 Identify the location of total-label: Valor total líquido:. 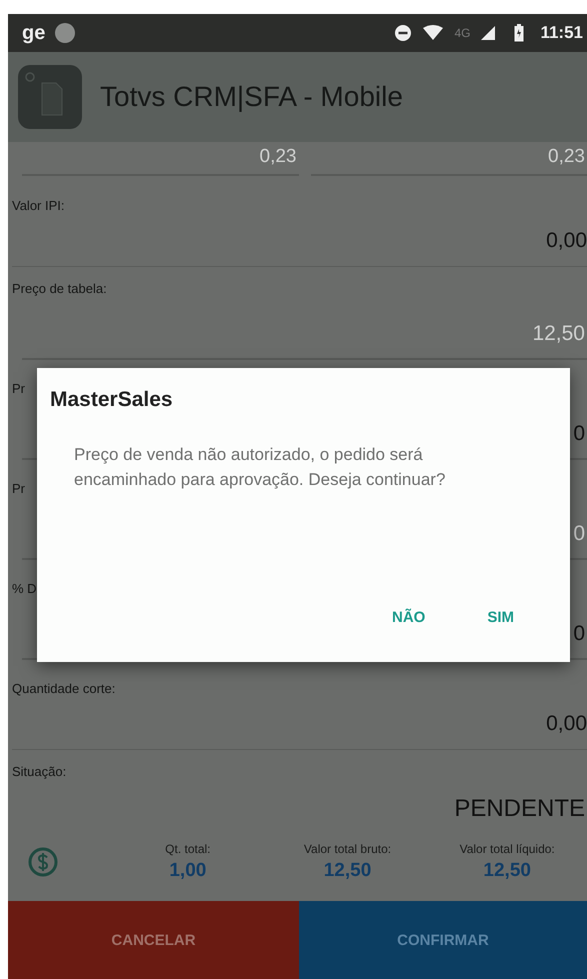
(507, 849).